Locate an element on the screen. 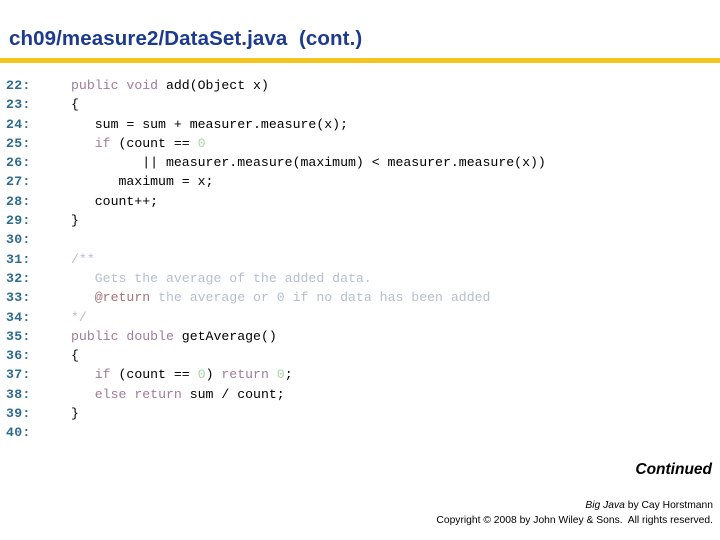  code-line-number: 38: is located at coordinates (18, 394).